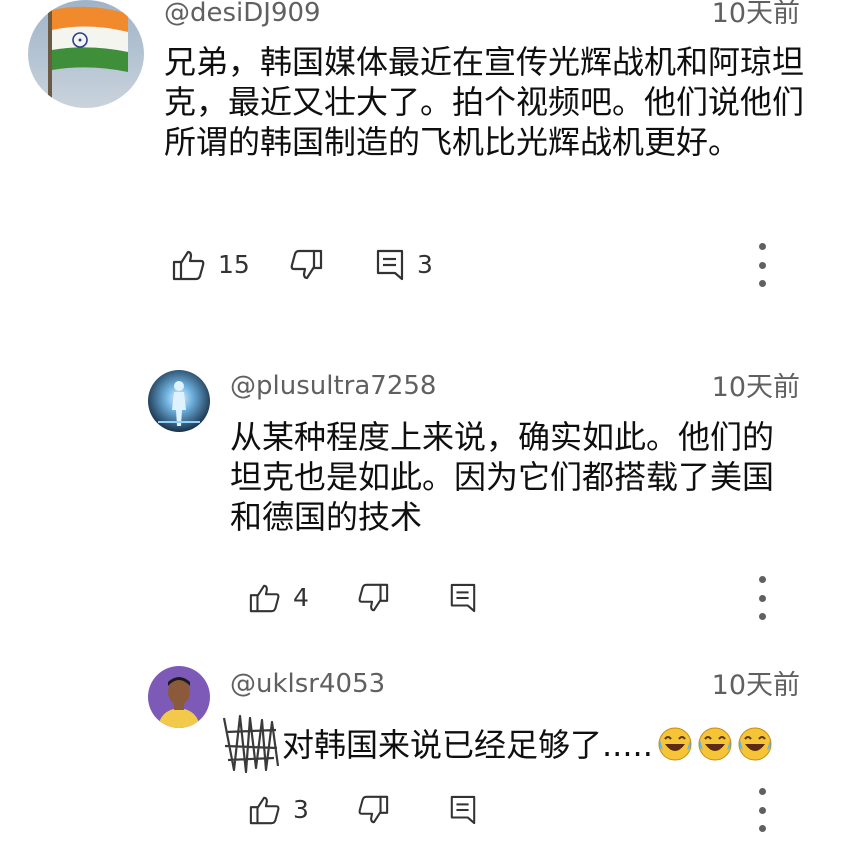  Describe the element at coordinates (301, 809) in the screenshot. I see `like-count: 3` at that location.